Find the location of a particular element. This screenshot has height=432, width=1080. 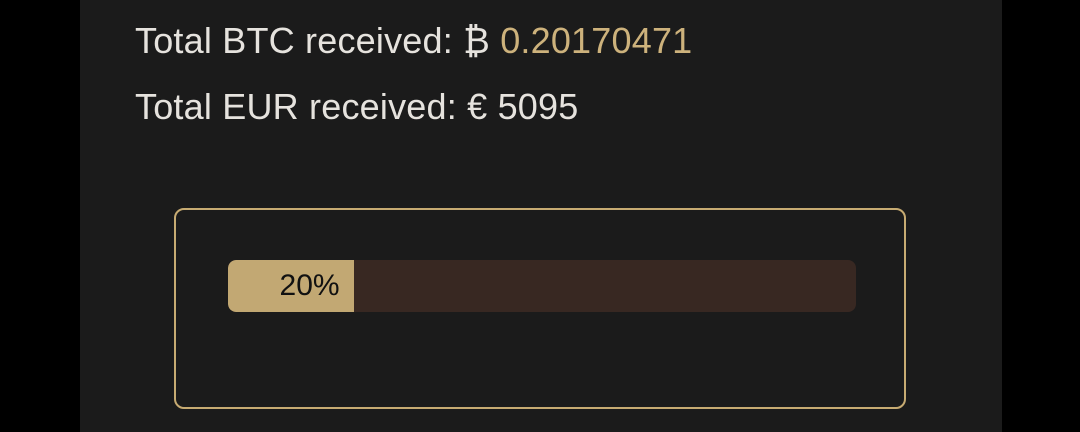

progress-bar-fill: 20% is located at coordinates (291, 286).